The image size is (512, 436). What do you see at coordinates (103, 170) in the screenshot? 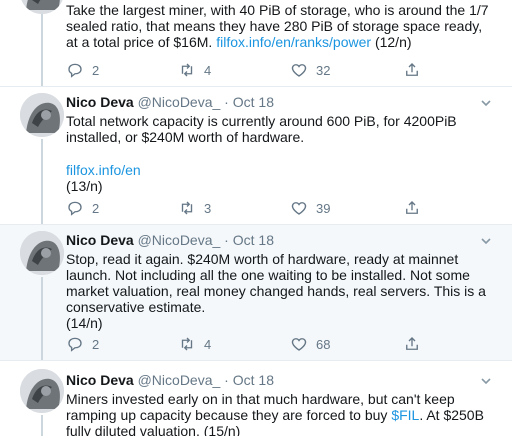
I see `tweet-link: filfox.info/en` at bounding box center [103, 170].